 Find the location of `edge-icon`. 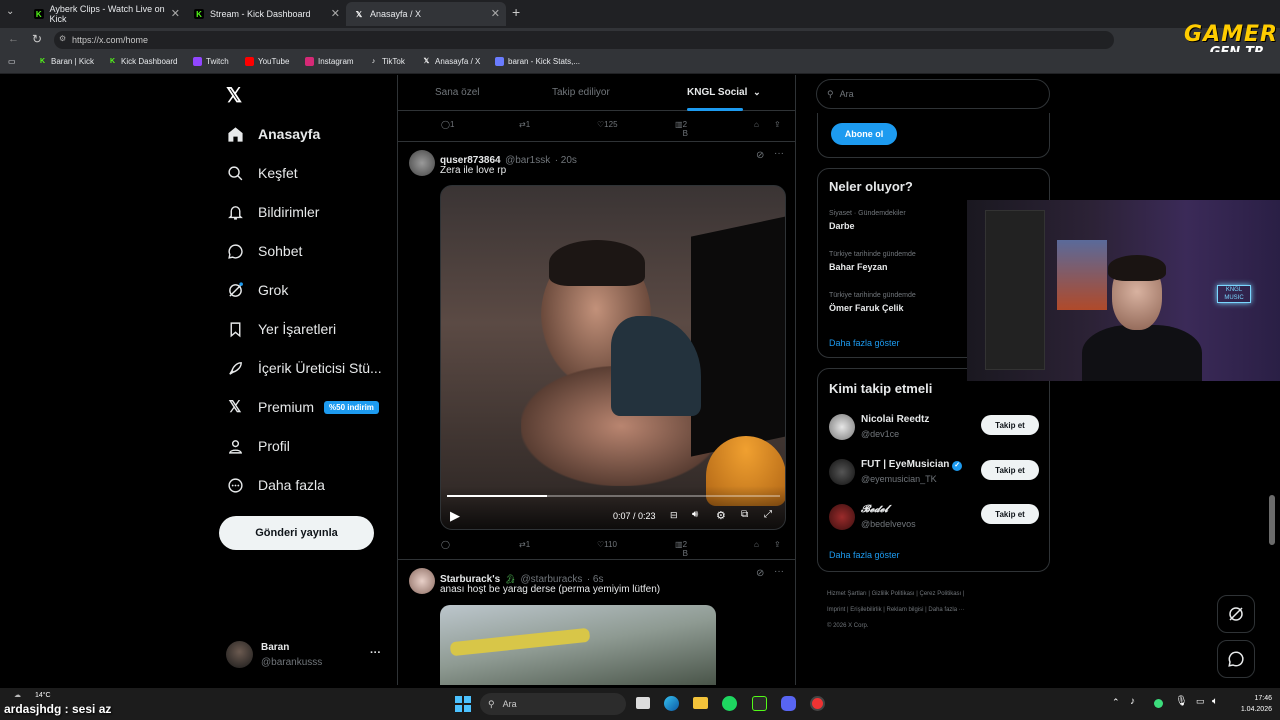

edge-icon is located at coordinates (671, 703).